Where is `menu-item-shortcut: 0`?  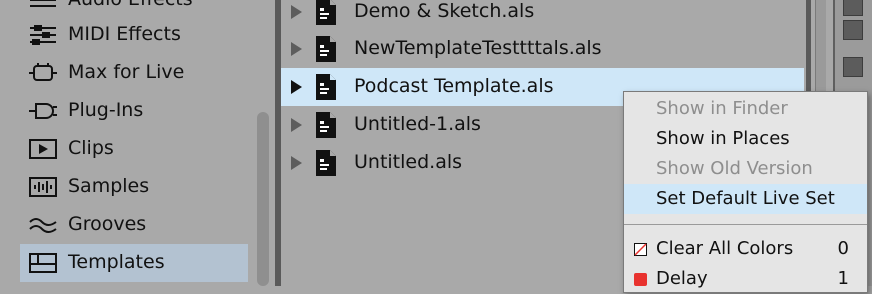 menu-item-shortcut: 0 is located at coordinates (843, 248).